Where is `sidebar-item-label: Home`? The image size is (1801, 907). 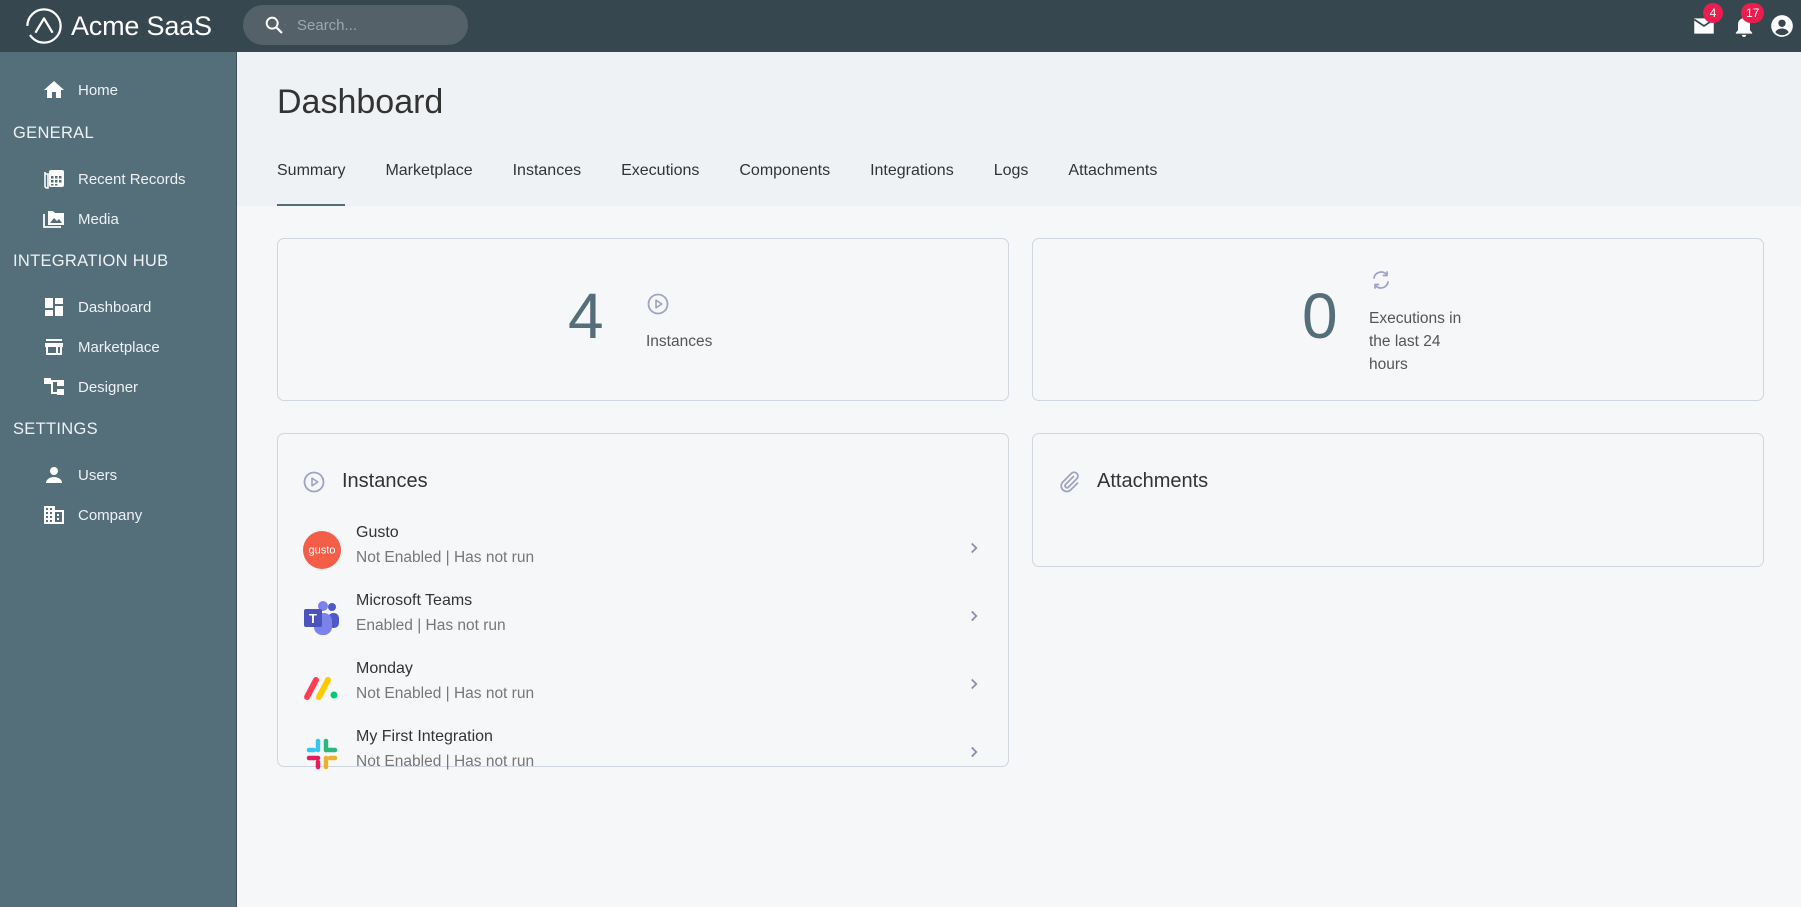
sidebar-item-label: Home is located at coordinates (98, 90).